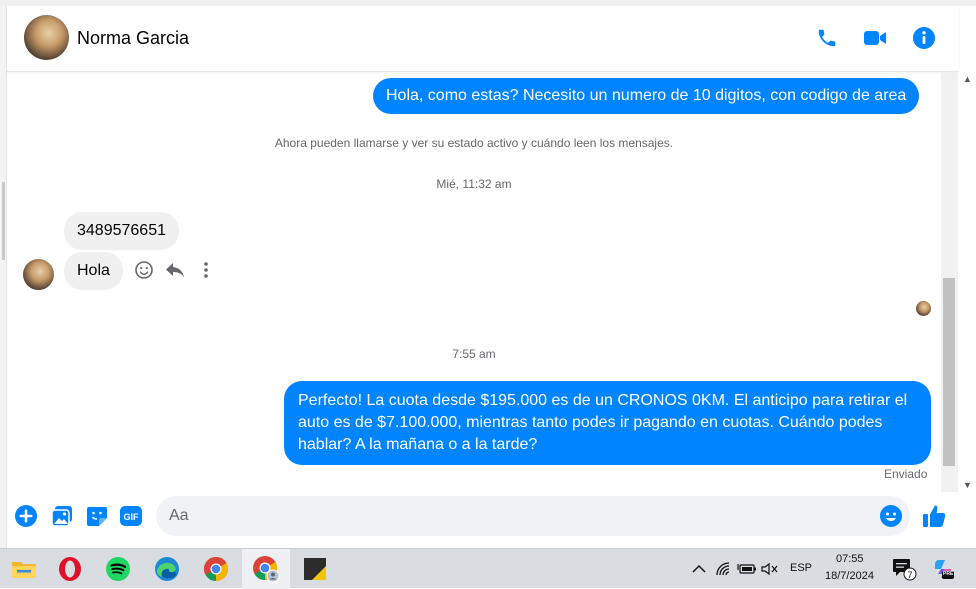 Image resolution: width=976 pixels, height=589 pixels. What do you see at coordinates (26, 516) in the screenshot?
I see `add-plus-icon` at bounding box center [26, 516].